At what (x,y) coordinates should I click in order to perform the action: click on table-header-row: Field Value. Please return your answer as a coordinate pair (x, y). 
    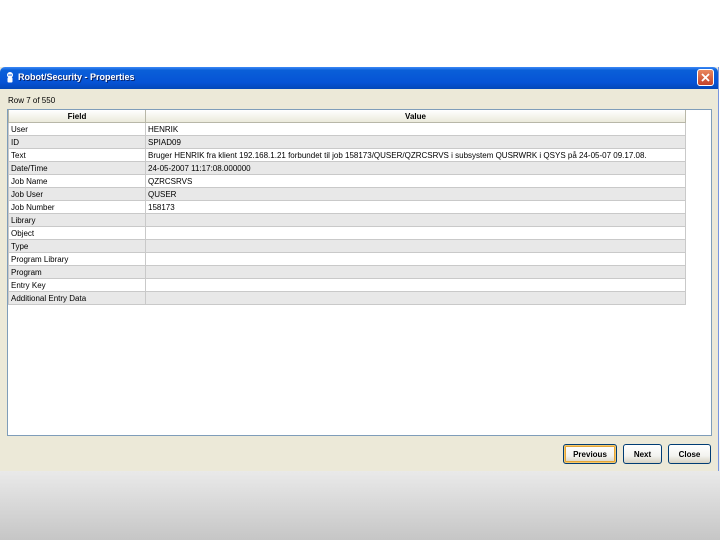
    Looking at the image, I should click on (347, 116).